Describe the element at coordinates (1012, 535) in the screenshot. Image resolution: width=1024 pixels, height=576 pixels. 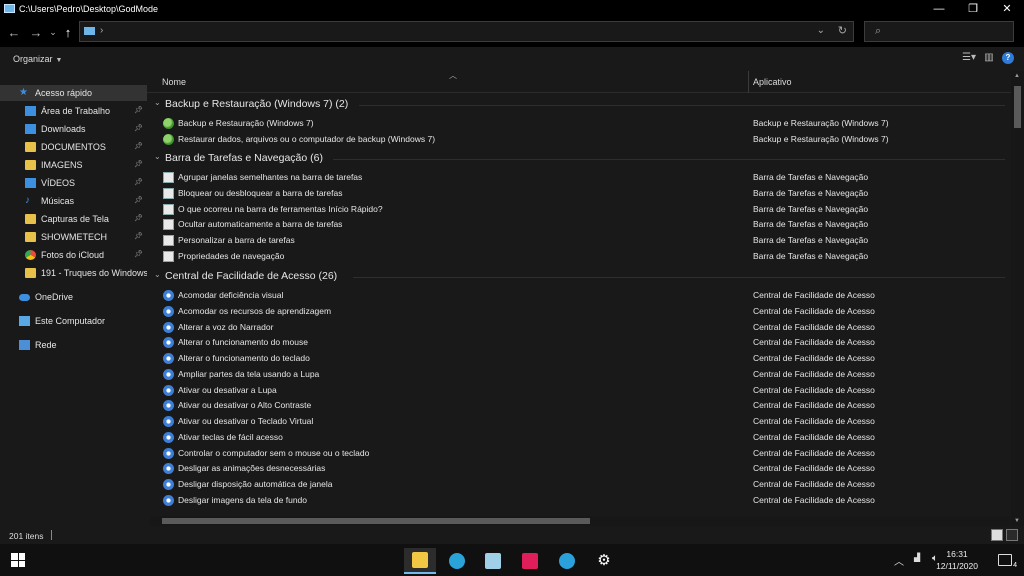
I see `large-icons-view-button` at that location.